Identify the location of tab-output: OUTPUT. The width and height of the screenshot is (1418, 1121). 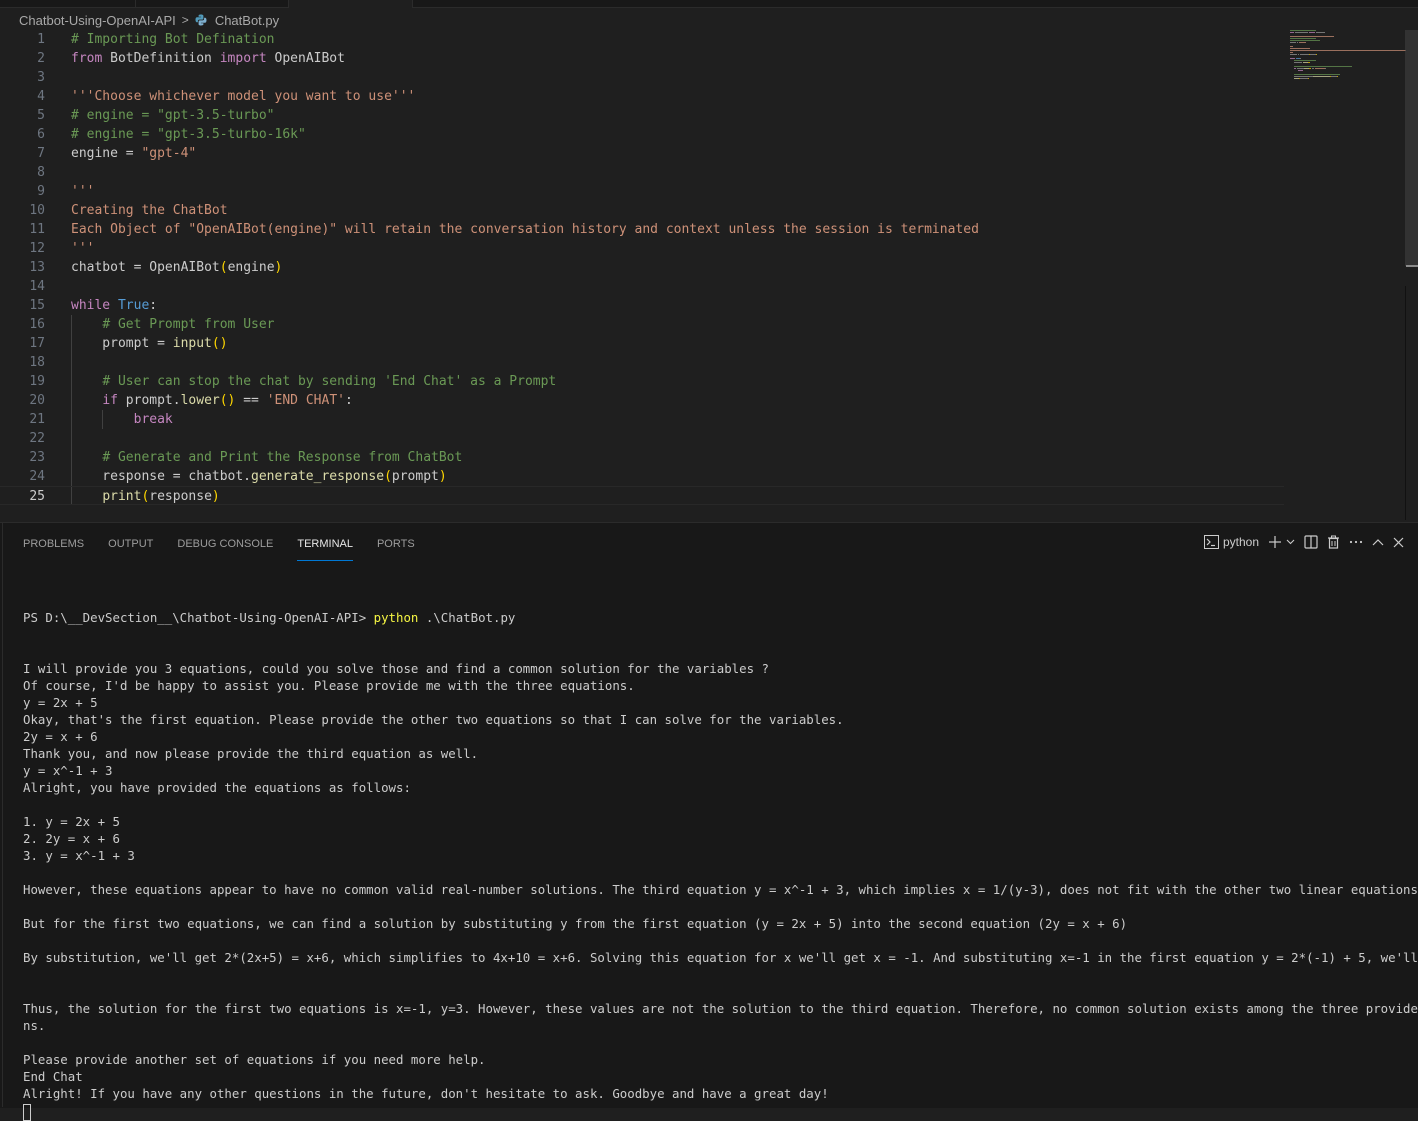
(130, 548).